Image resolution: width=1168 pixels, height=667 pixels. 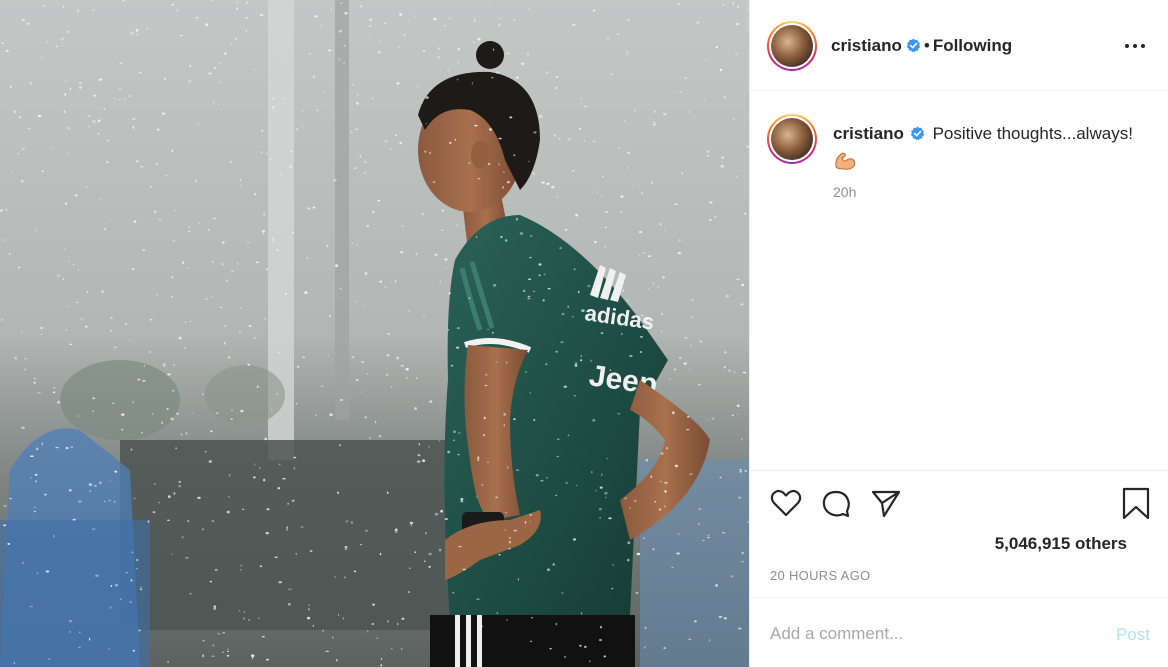 I want to click on caption-username: cristiano, so click(x=868, y=133).